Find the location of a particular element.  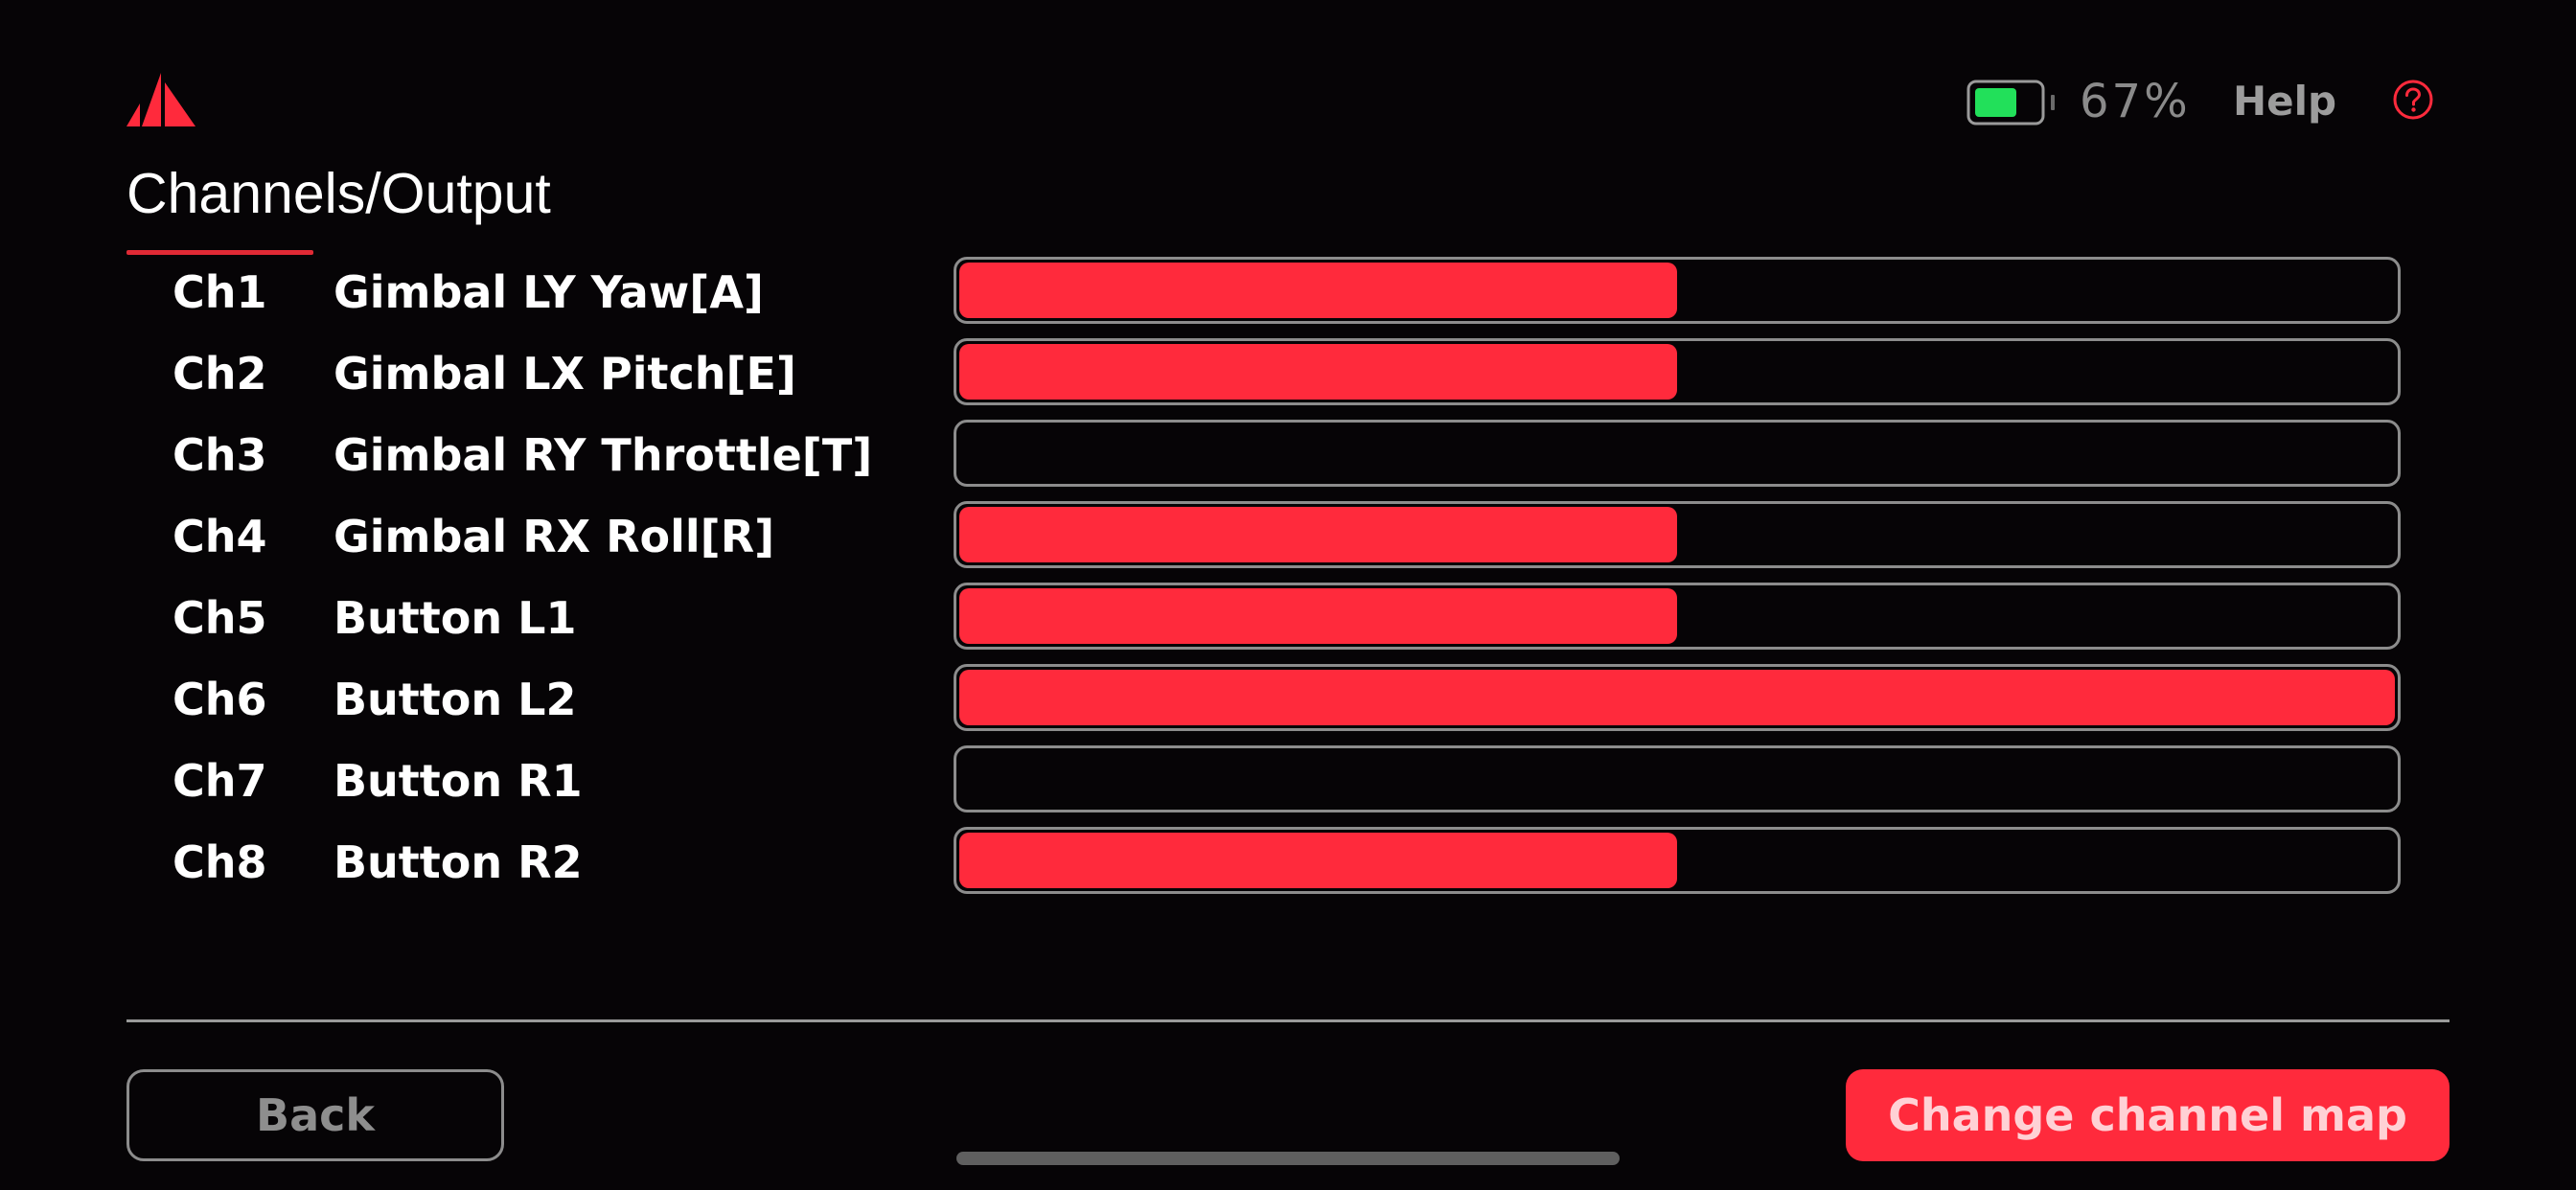

channel-row: Ch3 Gimbal RY Throttle[T] is located at coordinates (1288, 456).